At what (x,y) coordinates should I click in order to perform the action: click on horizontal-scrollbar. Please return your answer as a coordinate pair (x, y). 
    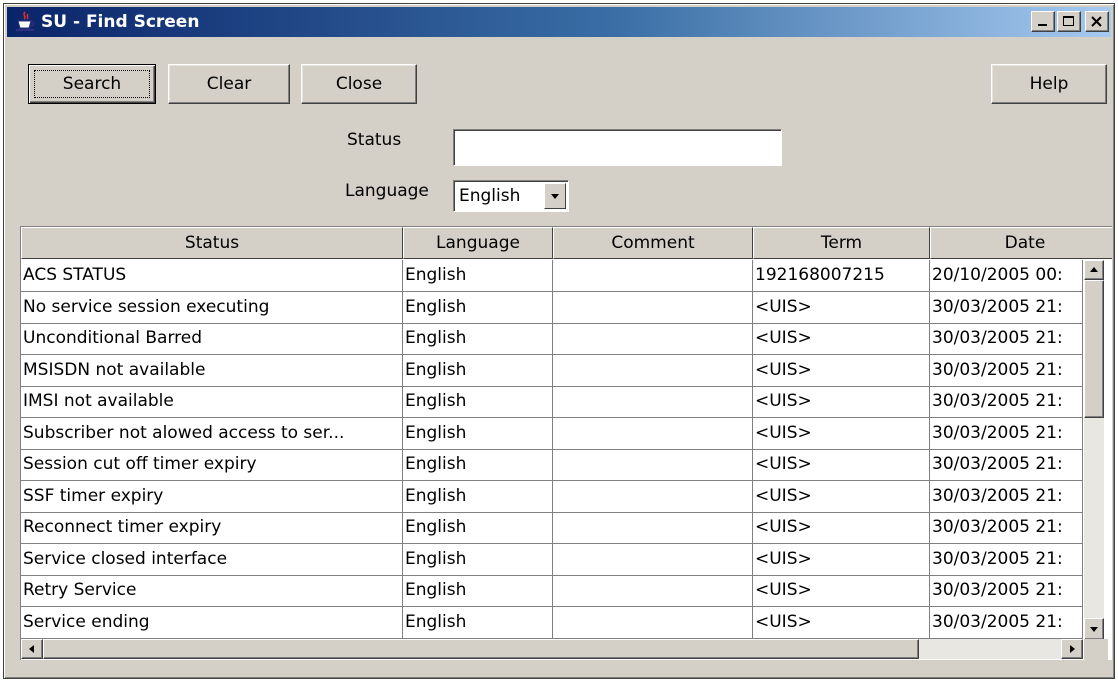
    Looking at the image, I should click on (552, 649).